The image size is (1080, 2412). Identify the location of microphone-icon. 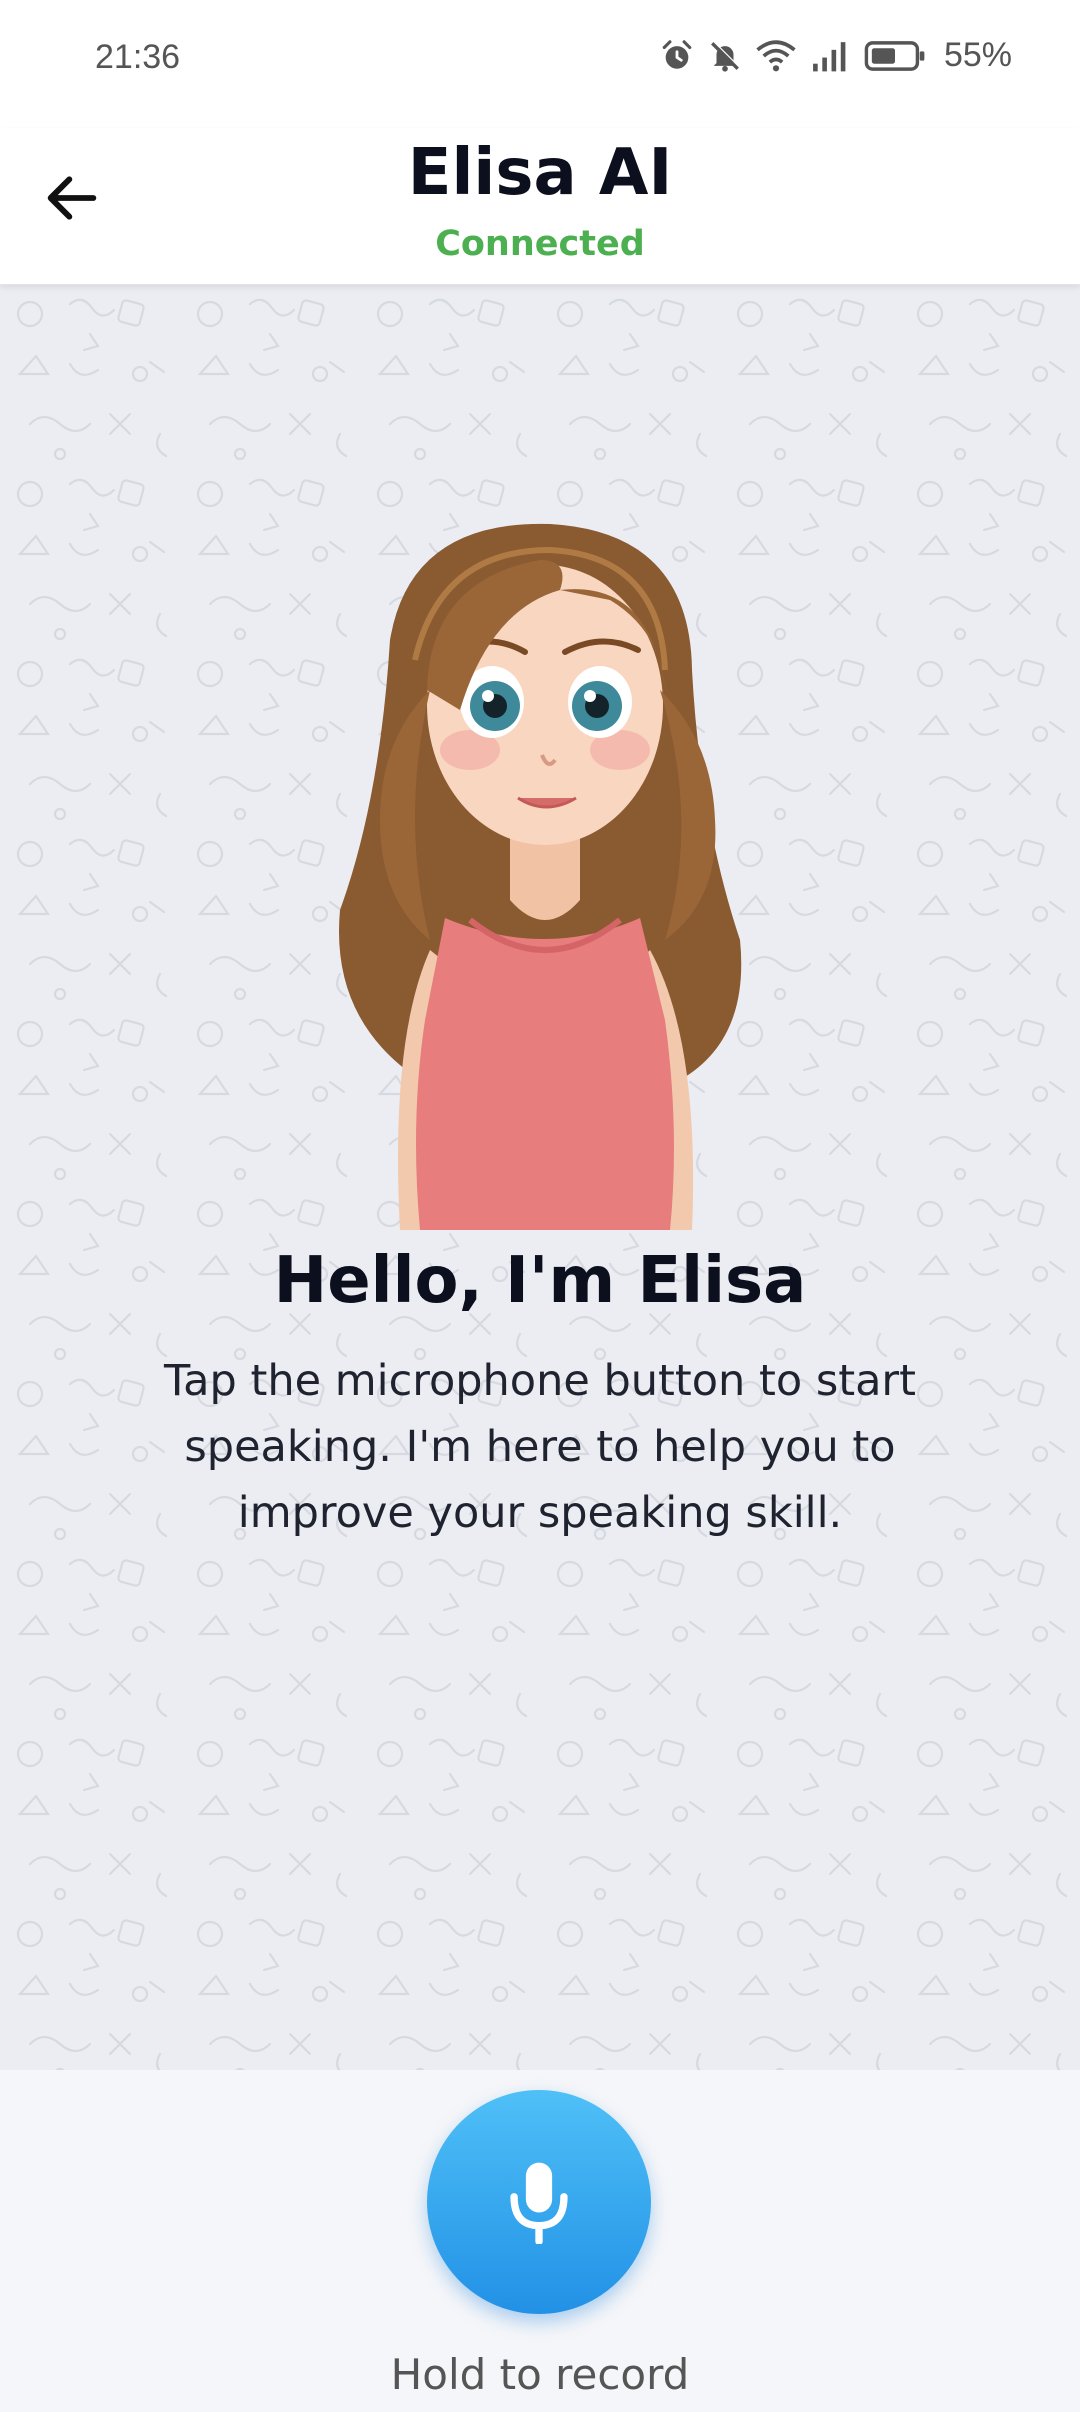
(539, 2203).